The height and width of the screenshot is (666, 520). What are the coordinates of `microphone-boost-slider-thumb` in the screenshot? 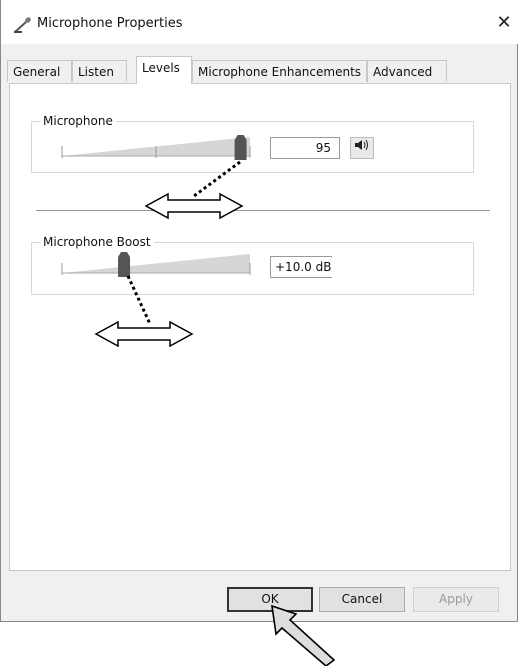 It's located at (124, 264).